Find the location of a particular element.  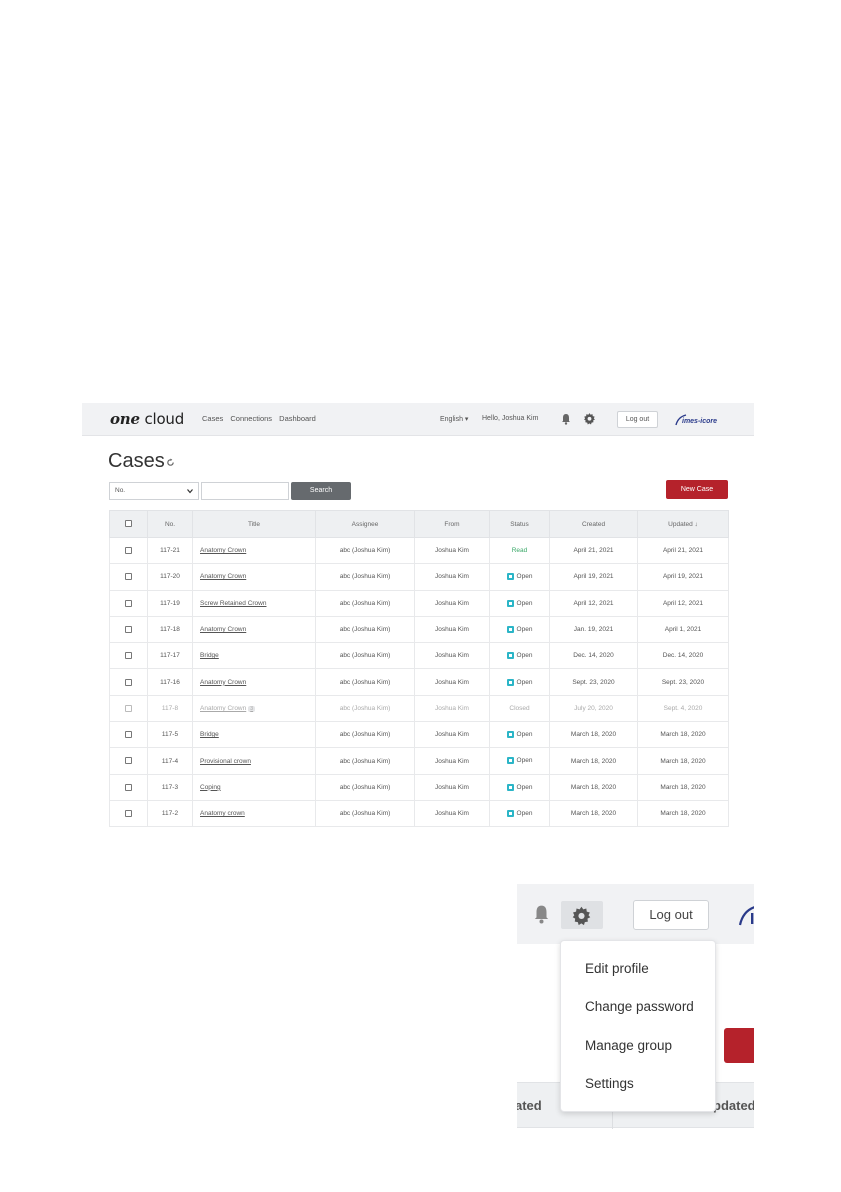

search-field-select: No. is located at coordinates (154, 491).